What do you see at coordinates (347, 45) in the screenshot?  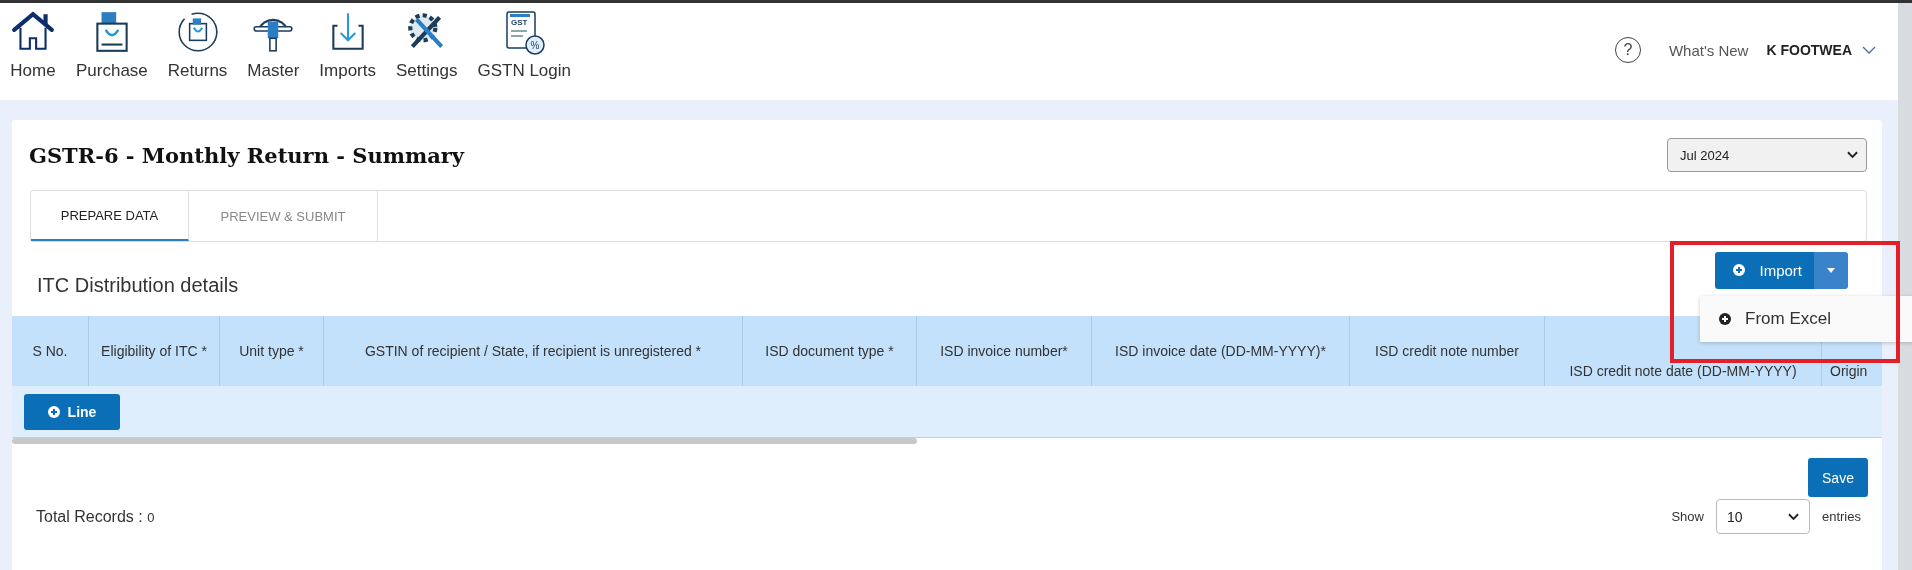 I see `nav-item: Imports` at bounding box center [347, 45].